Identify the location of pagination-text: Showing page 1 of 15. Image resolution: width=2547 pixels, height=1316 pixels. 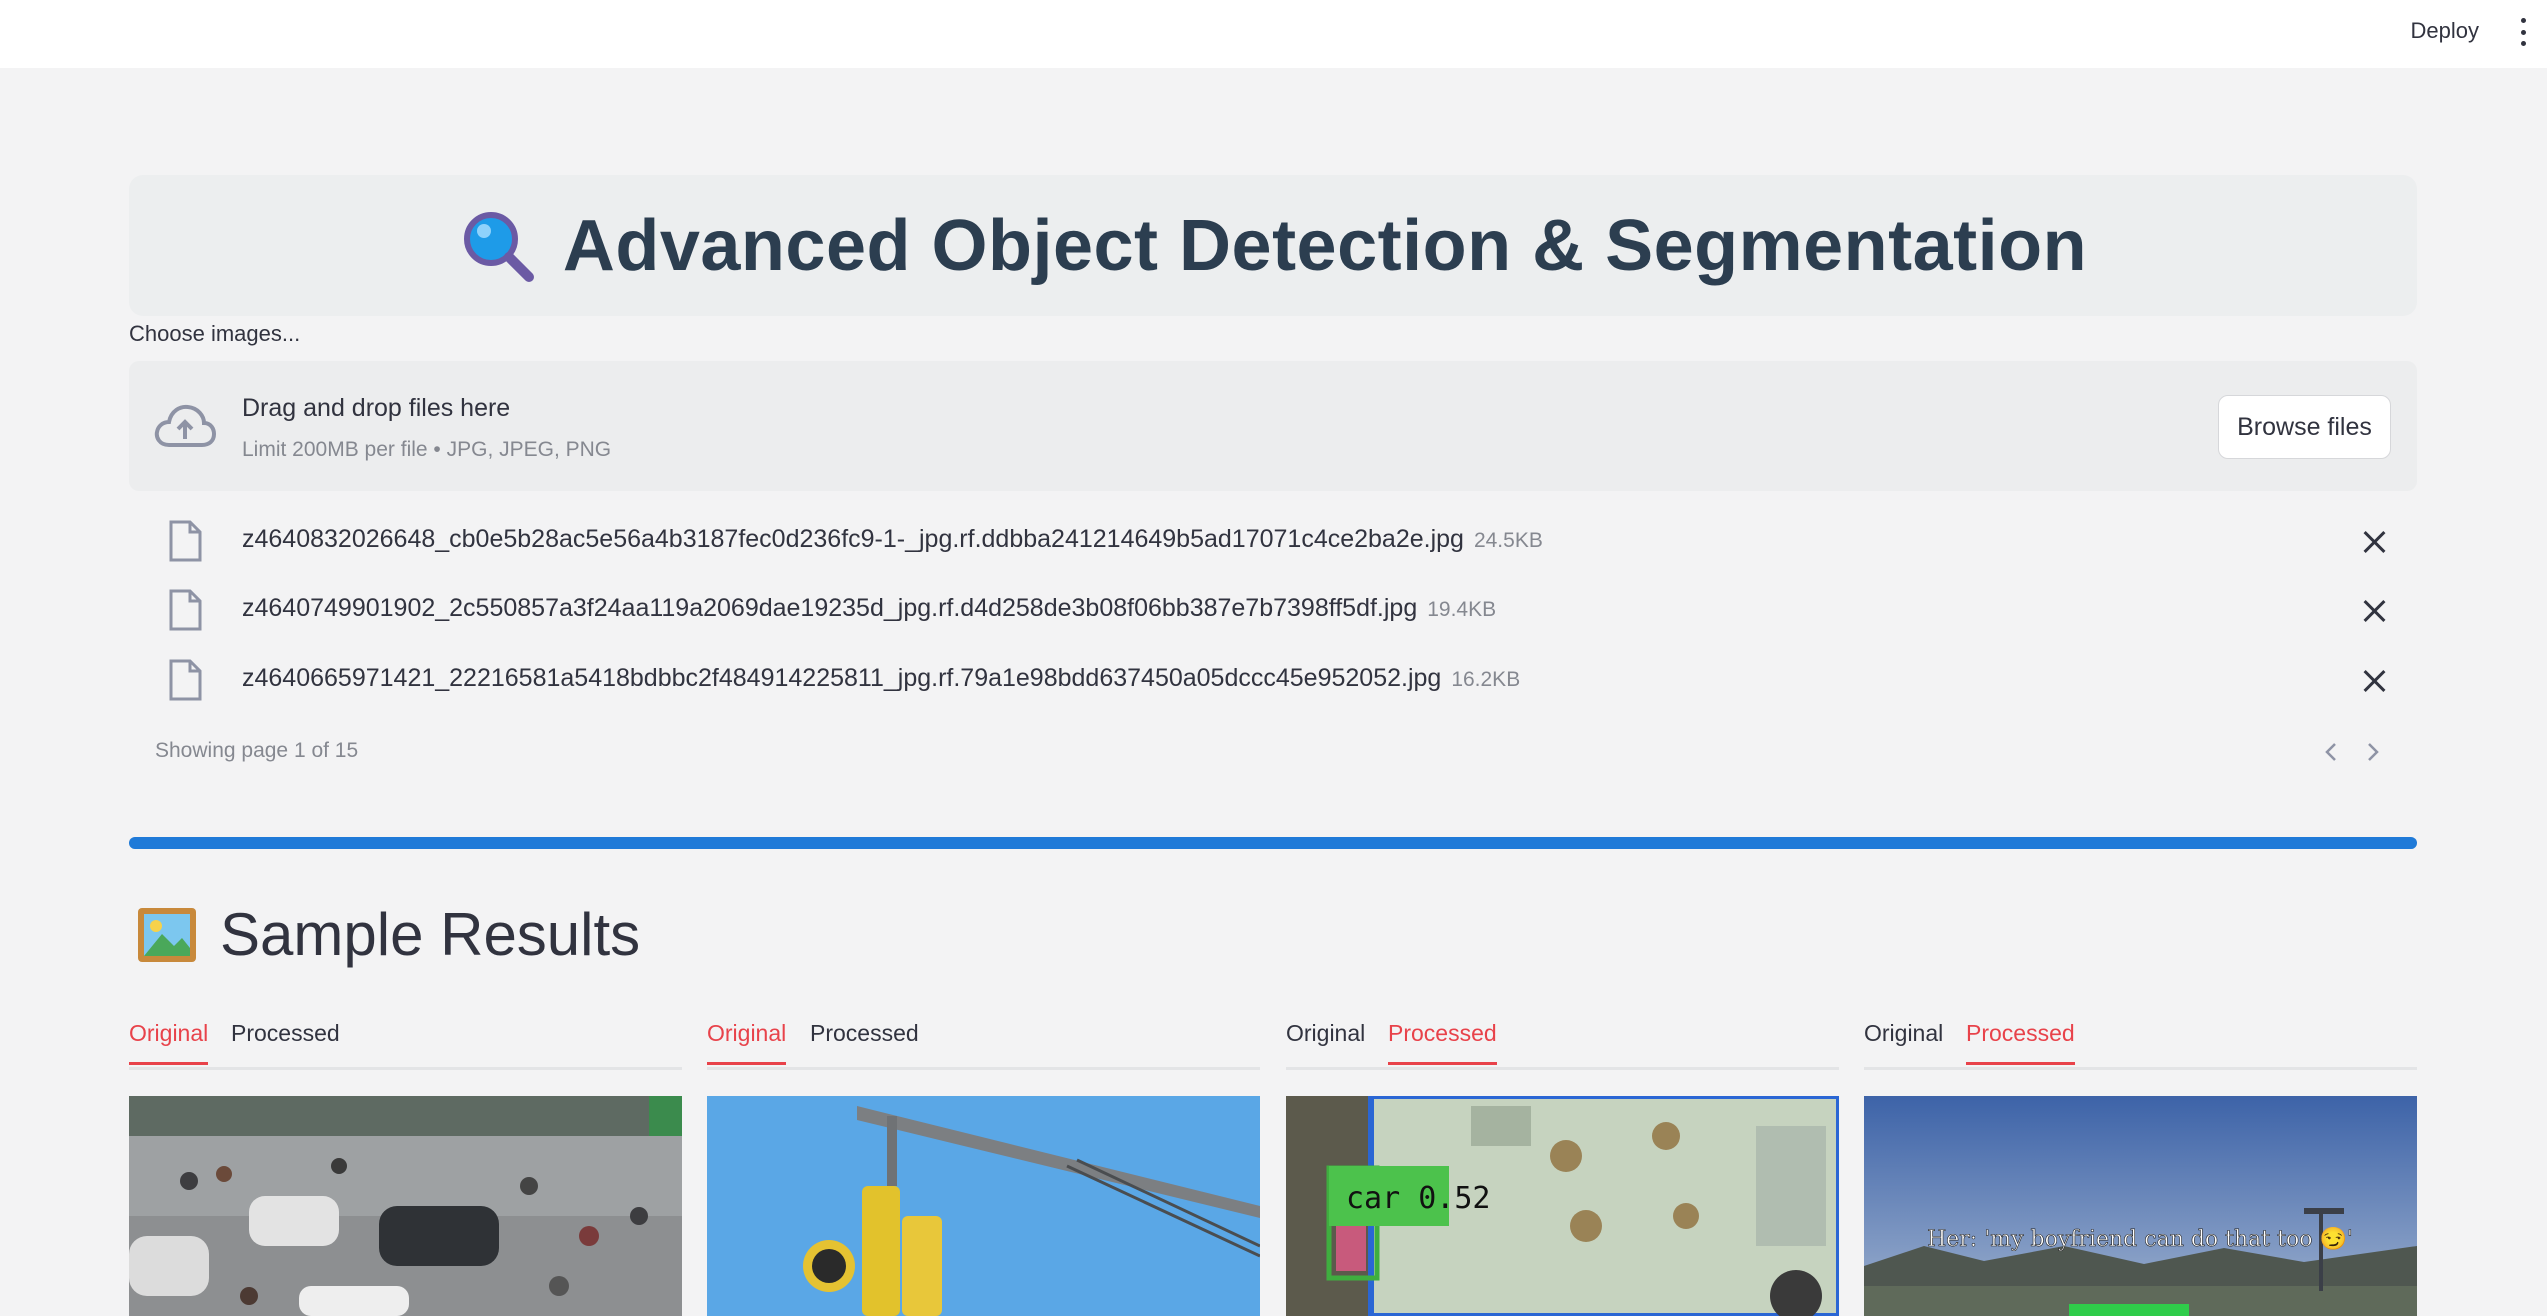
(257, 750).